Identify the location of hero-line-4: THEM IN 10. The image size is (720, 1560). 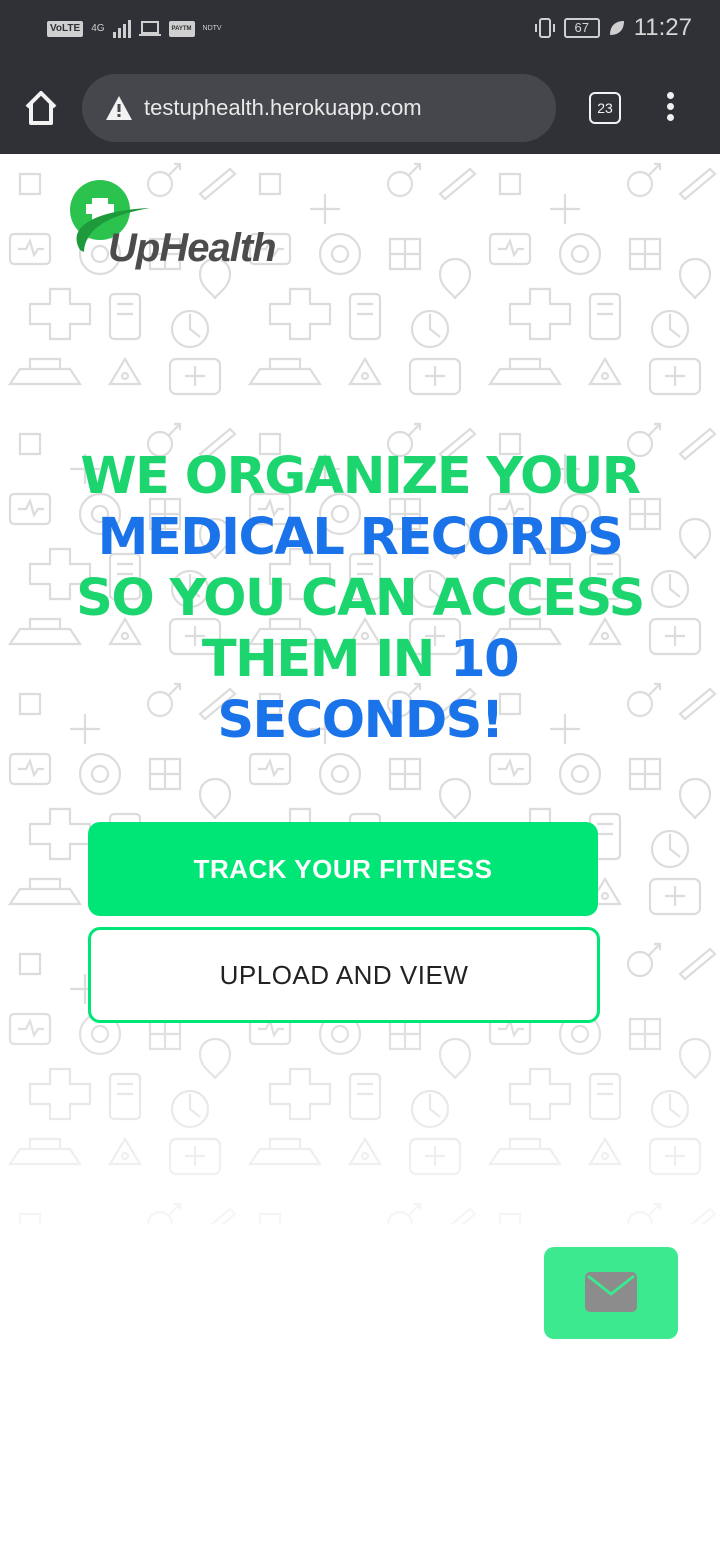
(360, 659).